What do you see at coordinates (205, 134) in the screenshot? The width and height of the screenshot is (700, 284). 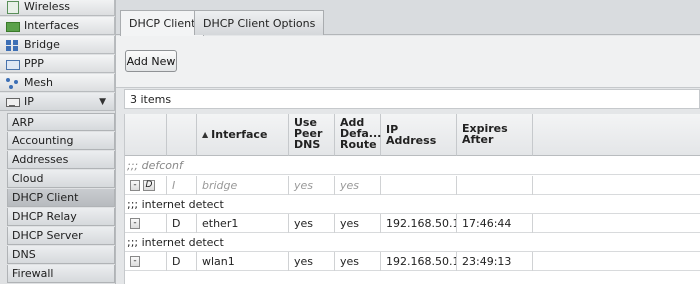 I see `sort-ascending-icon: ▲` at bounding box center [205, 134].